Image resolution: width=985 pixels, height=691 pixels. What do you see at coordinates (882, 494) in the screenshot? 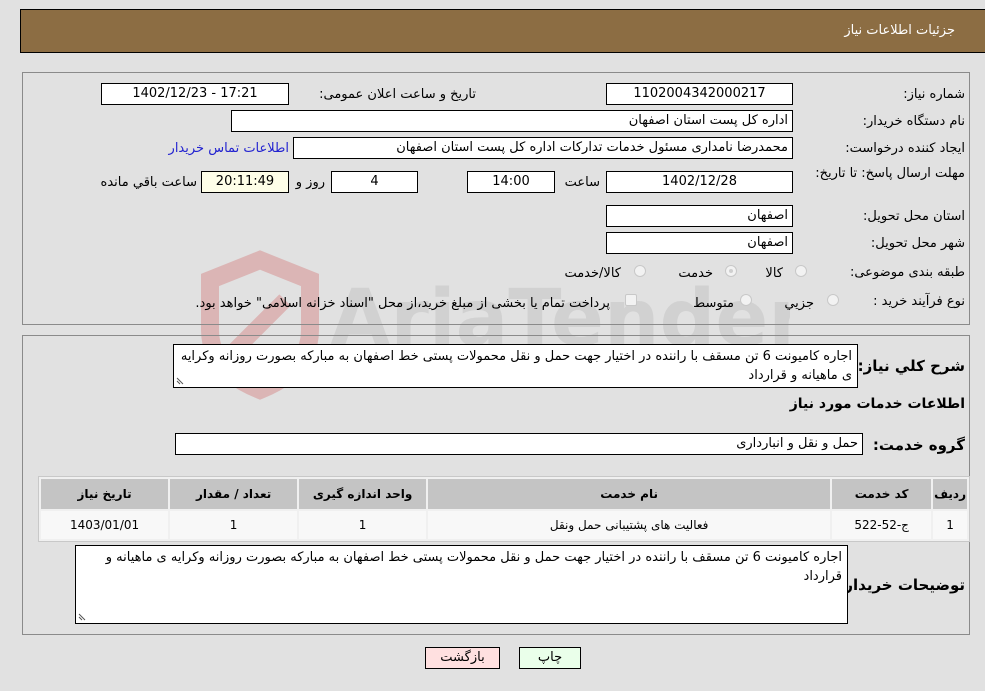
I see `col-service-code: کد خدمت` at bounding box center [882, 494].